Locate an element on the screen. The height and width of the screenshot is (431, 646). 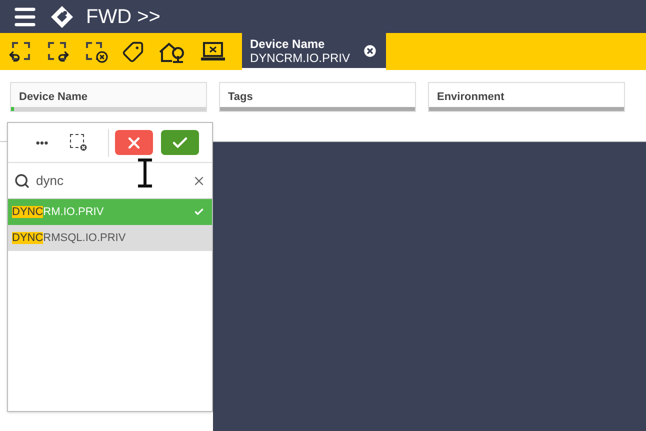
clear-selection-icon is located at coordinates (79, 143).